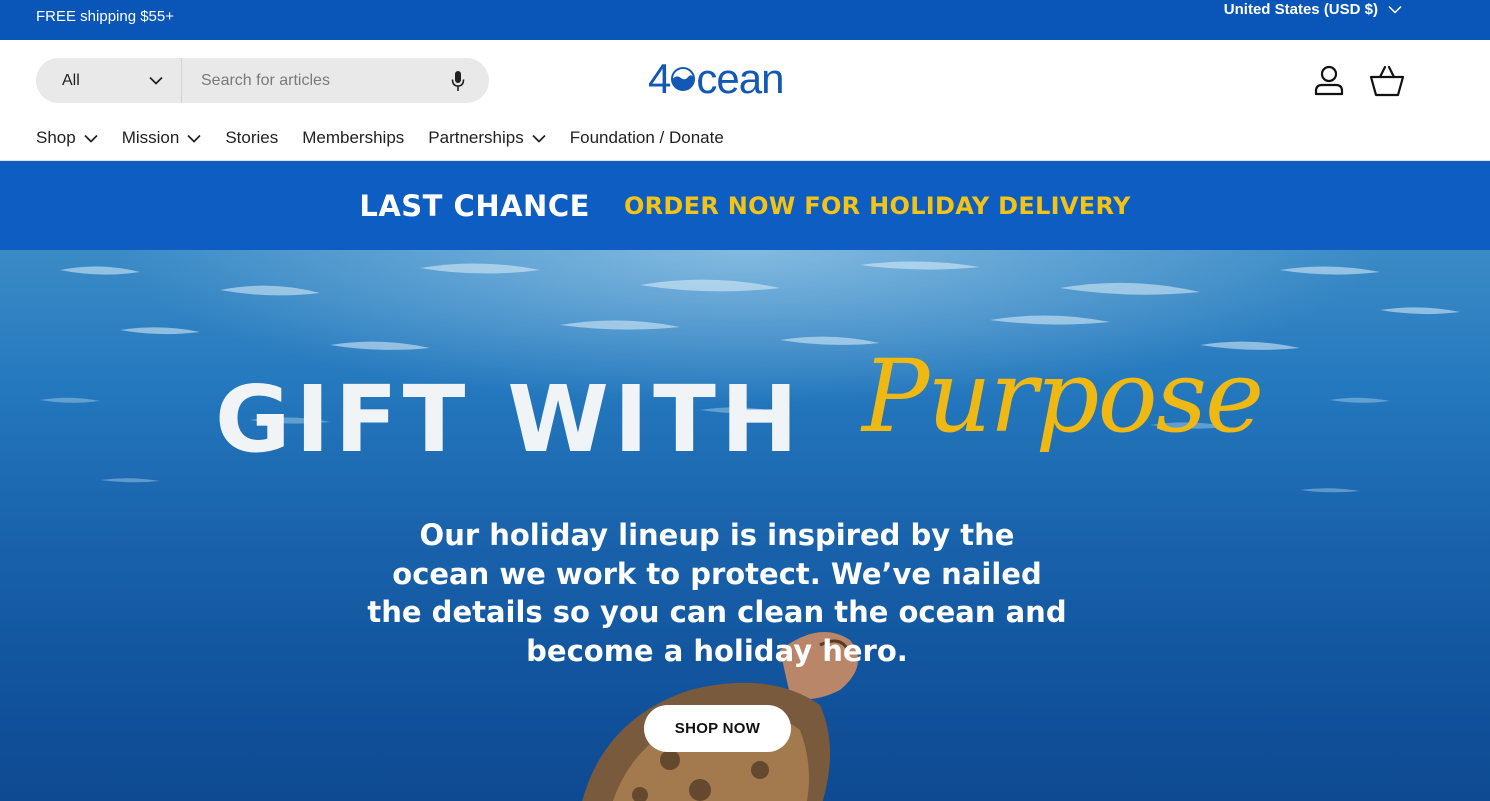 The height and width of the screenshot is (801, 1490). What do you see at coordinates (509, 419) in the screenshot?
I see `hero-headline: GIFT WITH` at bounding box center [509, 419].